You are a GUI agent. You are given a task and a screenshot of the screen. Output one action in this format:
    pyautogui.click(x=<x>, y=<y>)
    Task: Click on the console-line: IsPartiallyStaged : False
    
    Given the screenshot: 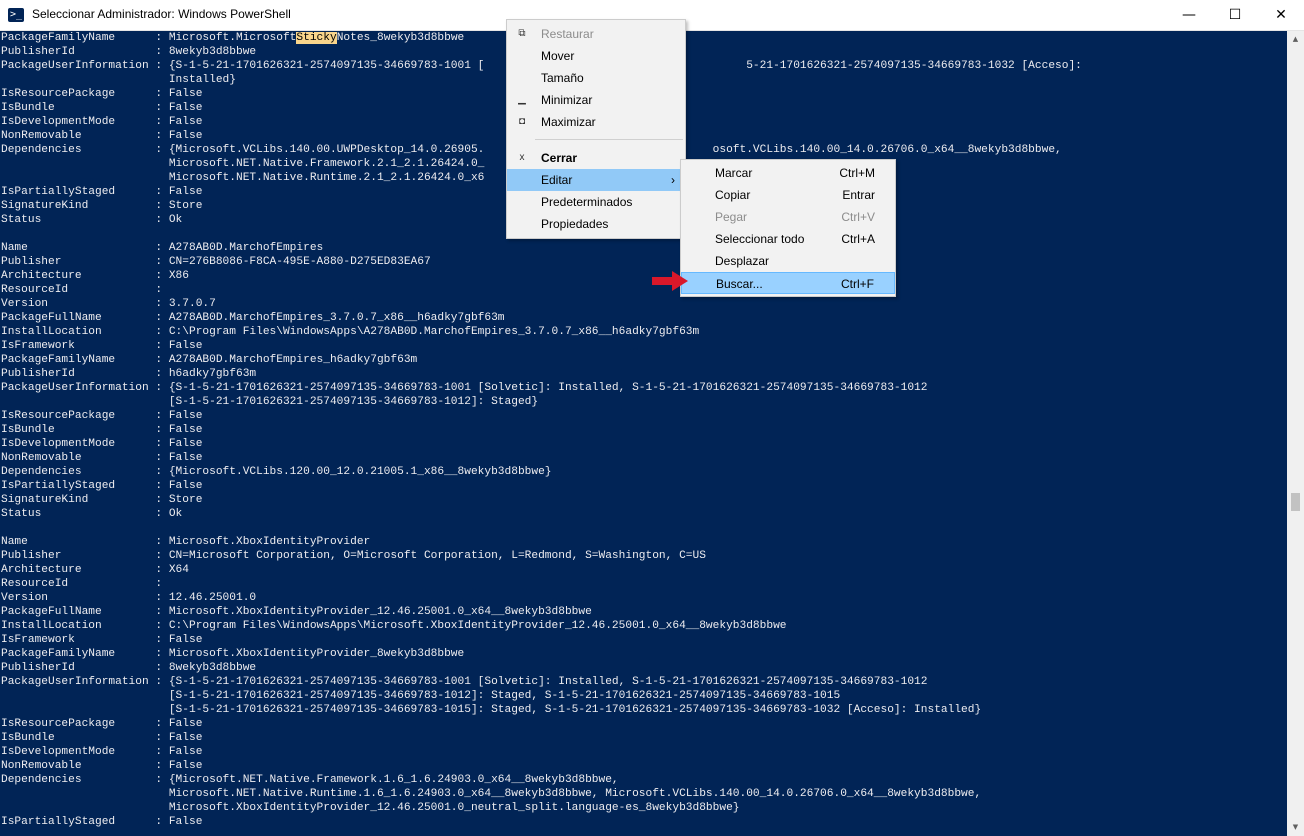 What is the action you would take?
    pyautogui.click(x=101, y=486)
    